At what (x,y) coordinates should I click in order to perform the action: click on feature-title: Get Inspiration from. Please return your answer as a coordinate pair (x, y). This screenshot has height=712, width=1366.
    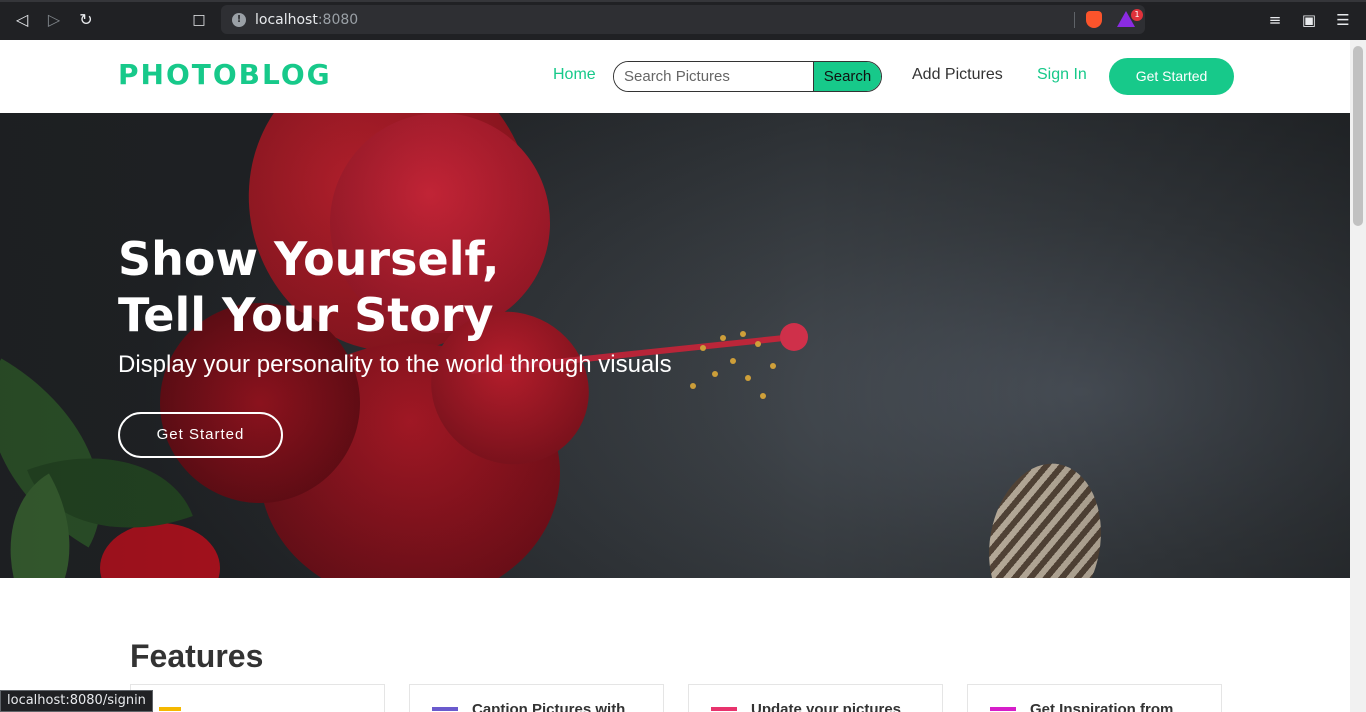
    Looking at the image, I should click on (1102, 706).